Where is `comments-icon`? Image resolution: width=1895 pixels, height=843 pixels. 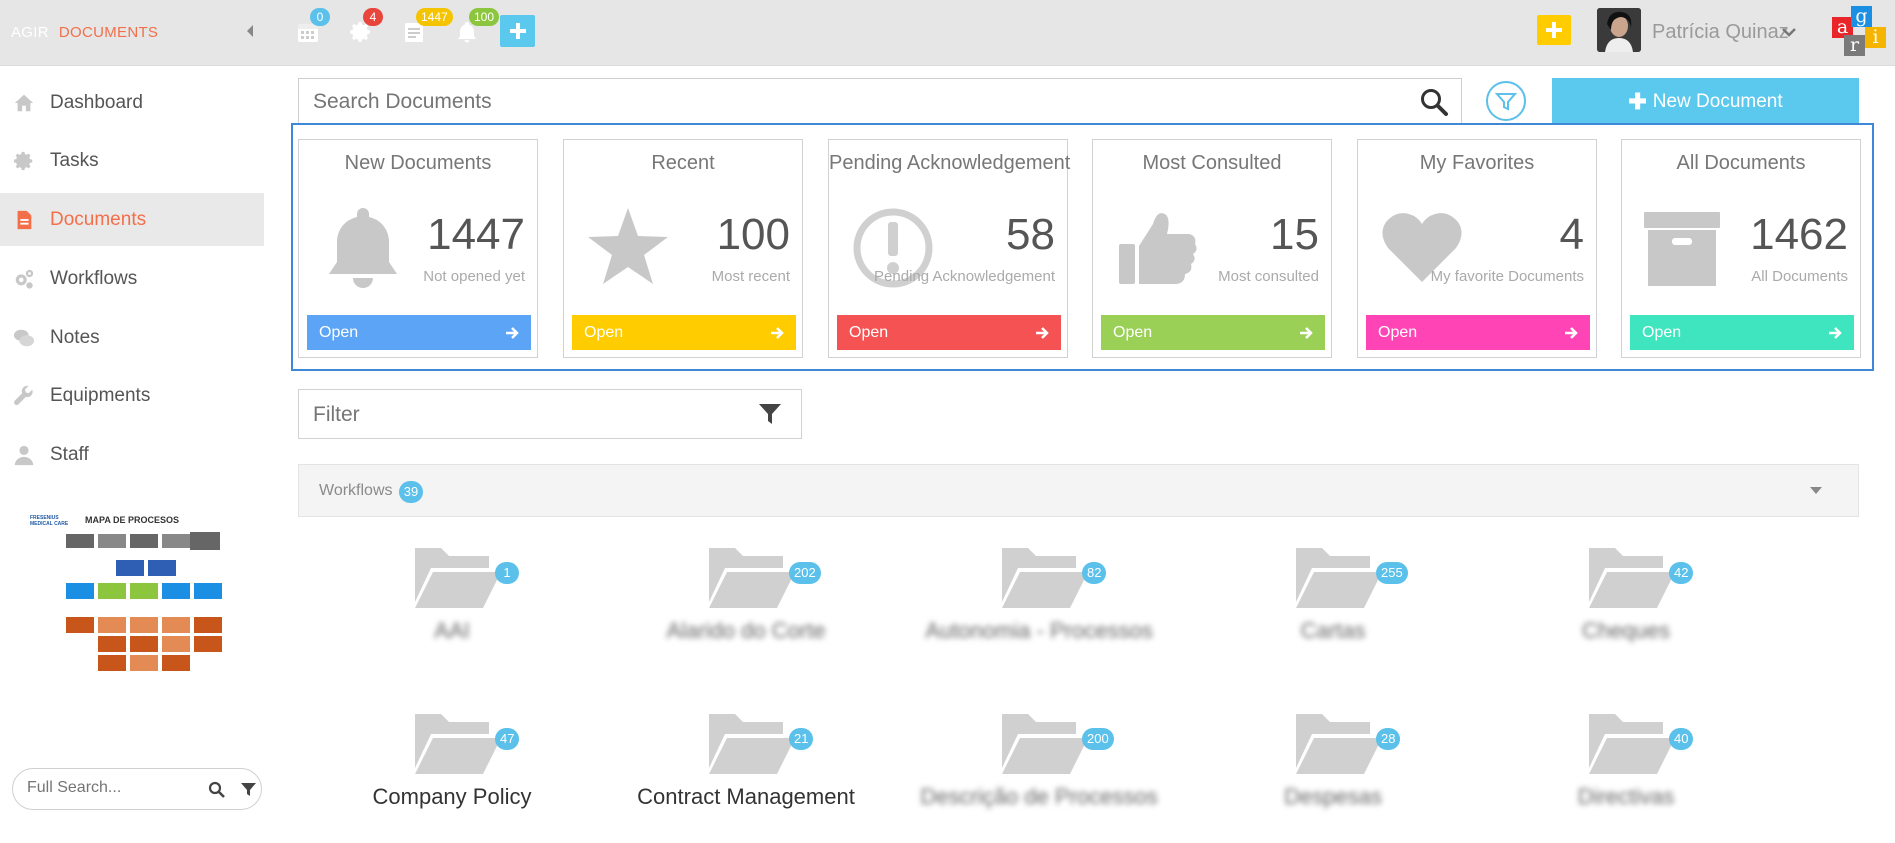
comments-icon is located at coordinates (24, 338).